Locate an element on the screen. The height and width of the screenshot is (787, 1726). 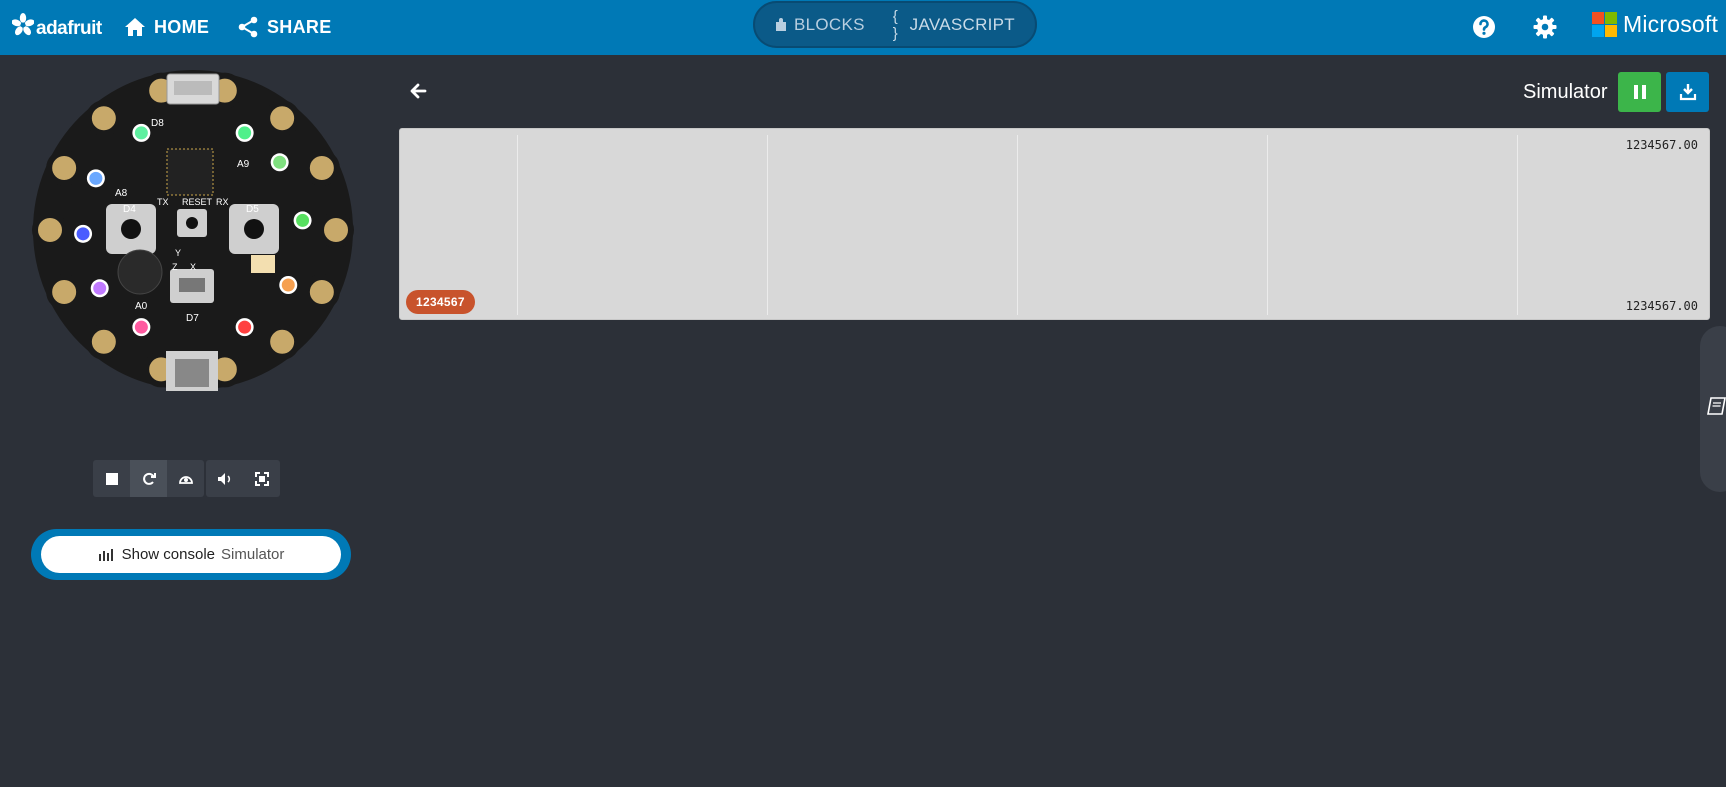
pin-label: A9 is located at coordinates (243, 164).